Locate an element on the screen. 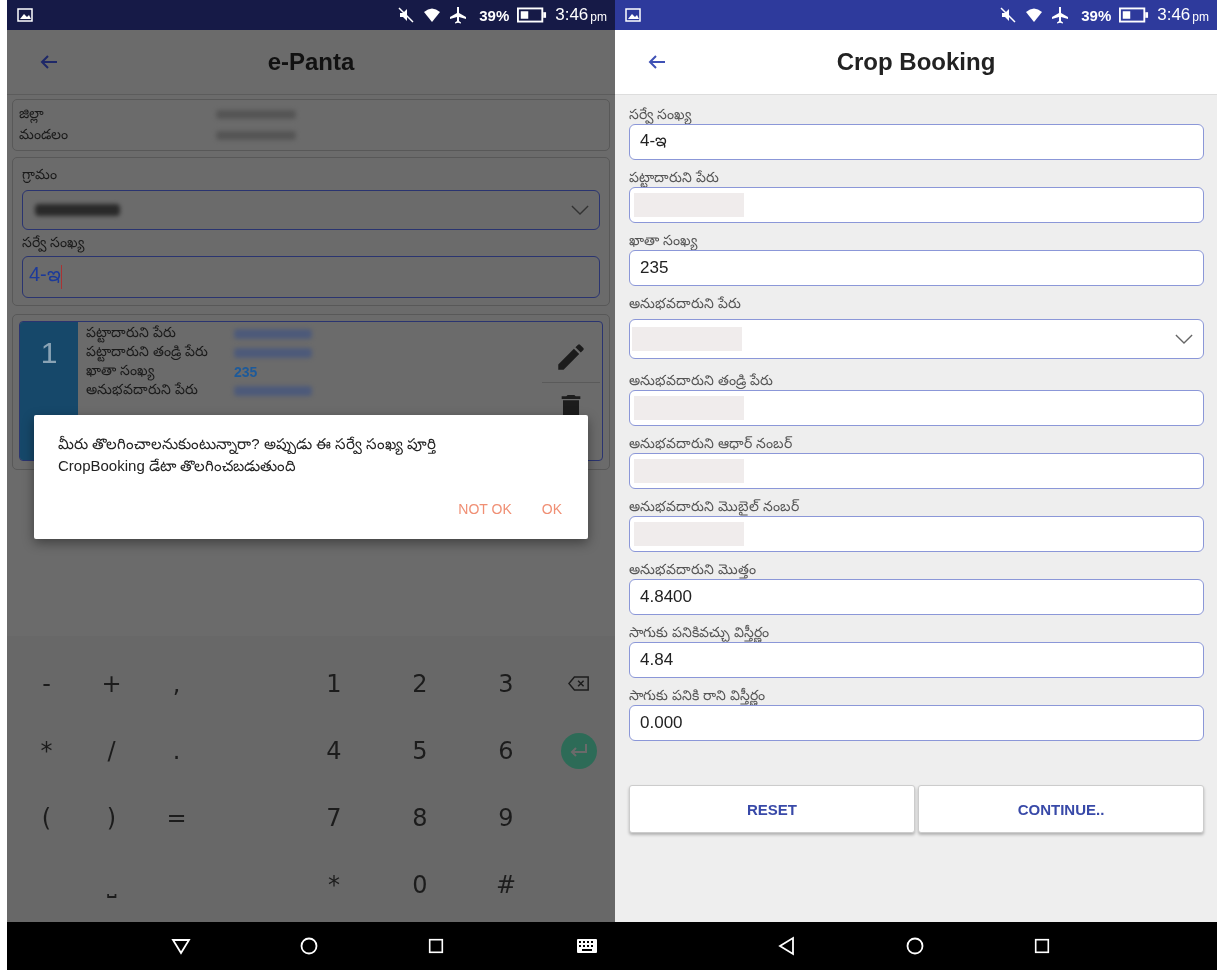 Image resolution: width=1217 pixels, height=970 pixels. keyboard-key: ( is located at coordinates (46, 817).